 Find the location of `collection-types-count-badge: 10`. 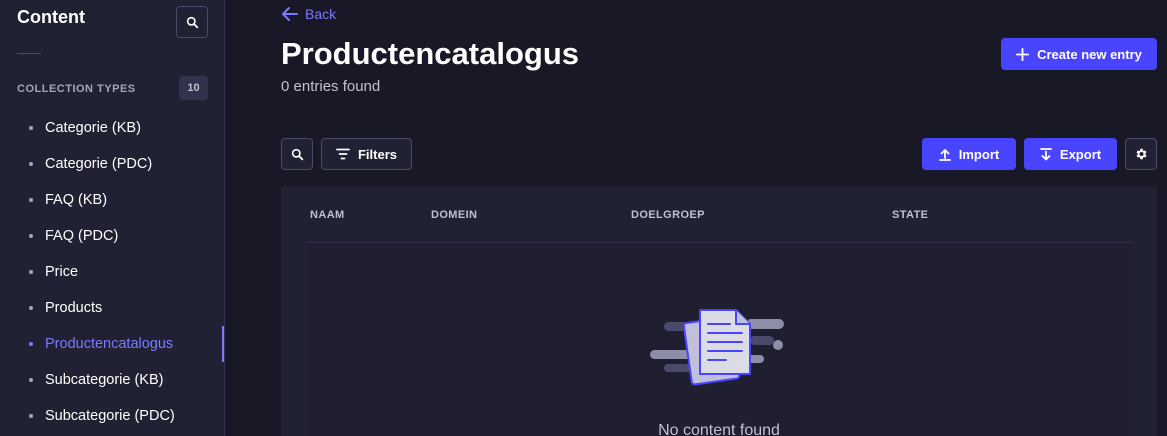

collection-types-count-badge: 10 is located at coordinates (193, 88).